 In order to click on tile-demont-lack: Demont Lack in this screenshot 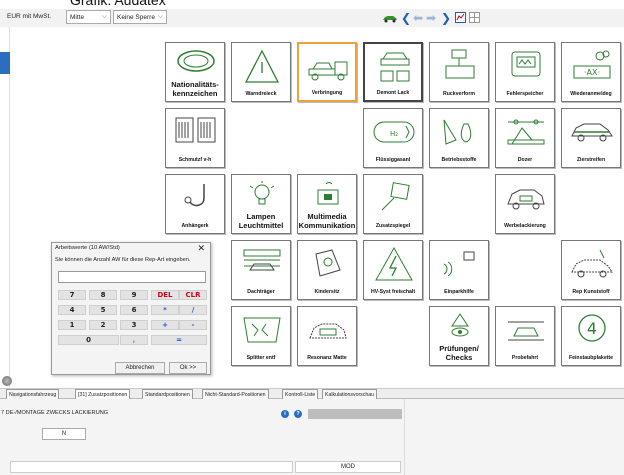, I will do `click(393, 72)`.